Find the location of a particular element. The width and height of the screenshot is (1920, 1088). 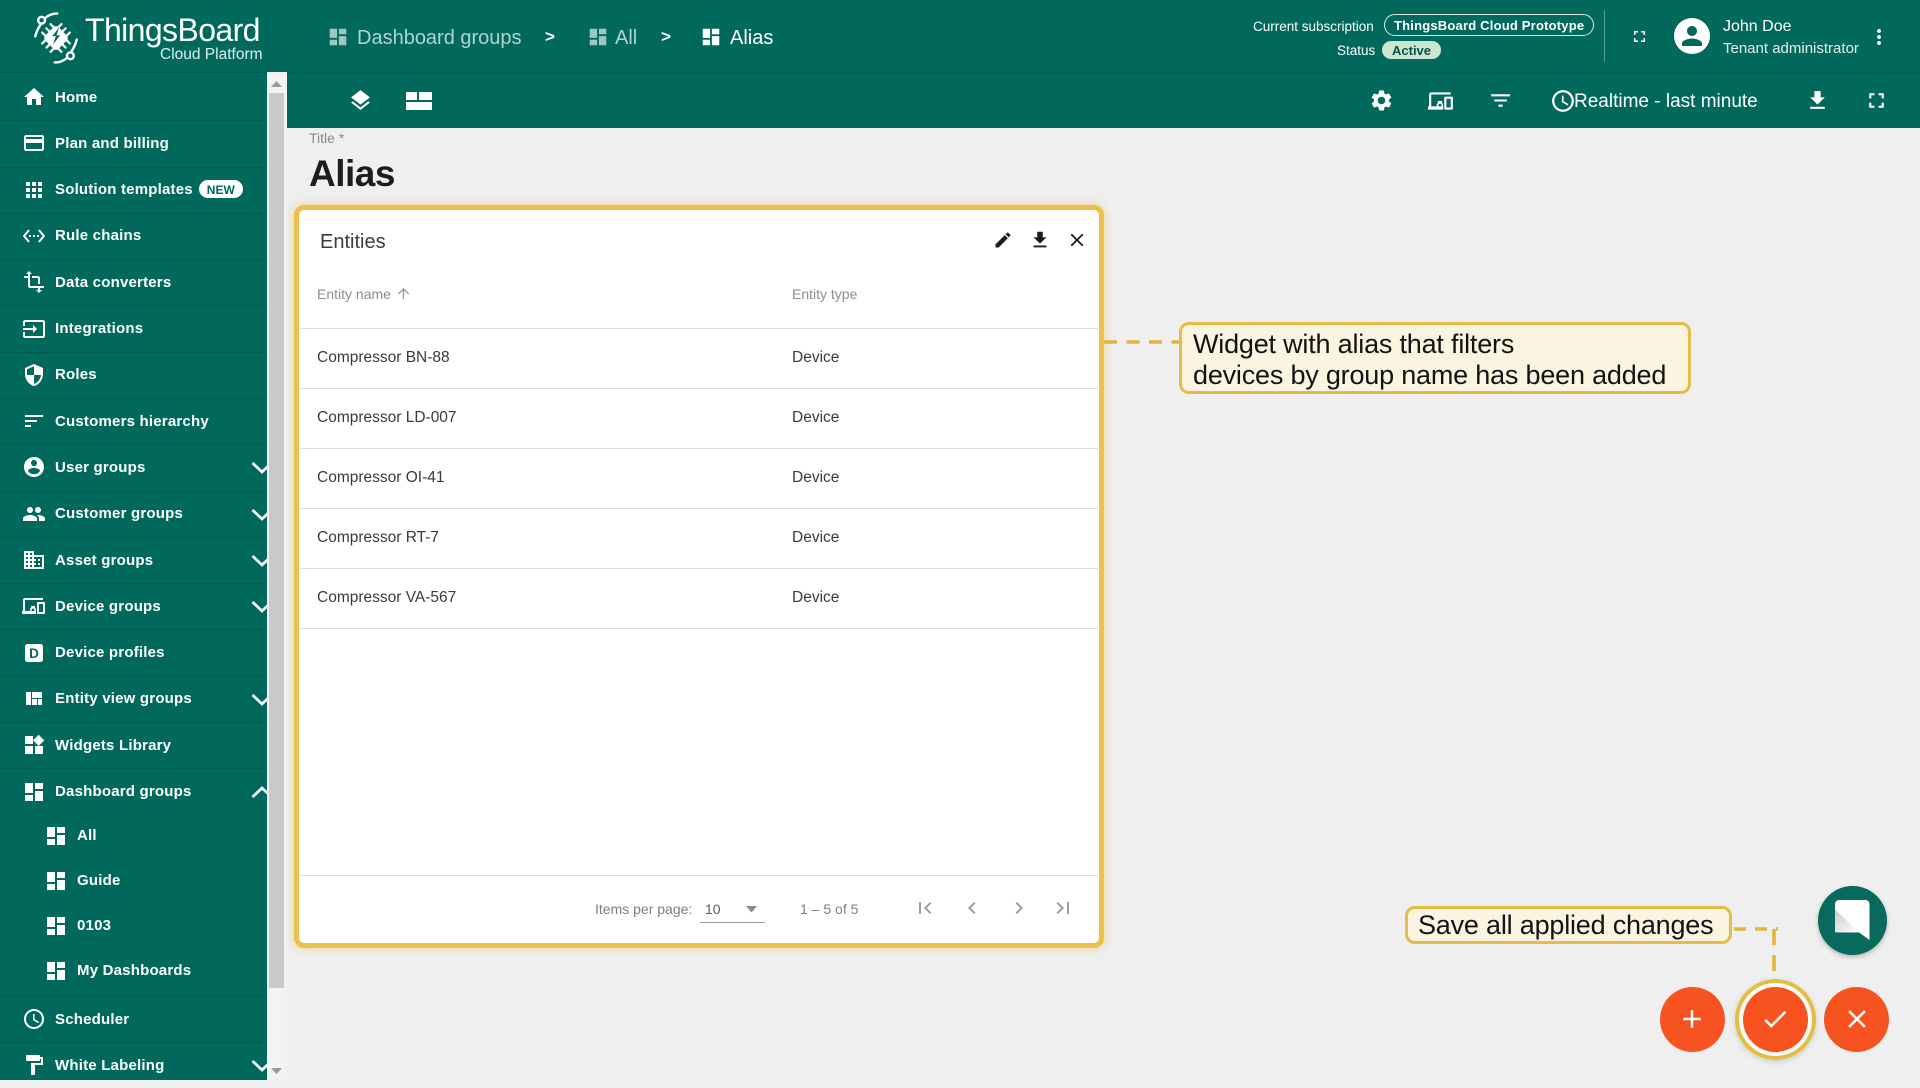

svg-text: D is located at coordinates (34, 653).